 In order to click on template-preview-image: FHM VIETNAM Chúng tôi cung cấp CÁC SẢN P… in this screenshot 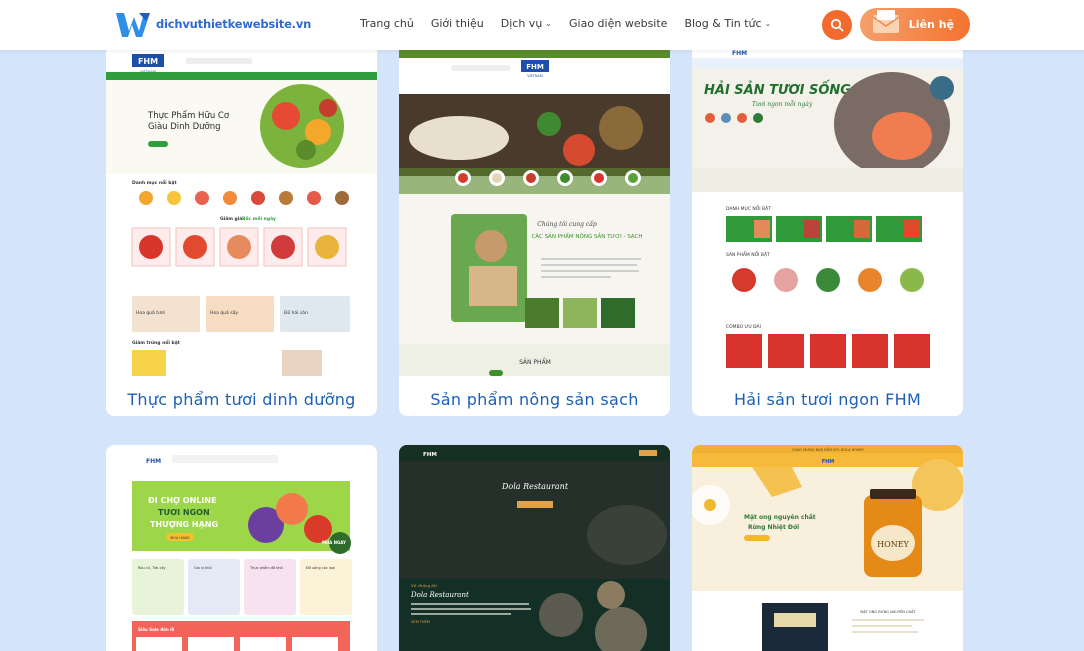, I will do `click(534, 202)`.